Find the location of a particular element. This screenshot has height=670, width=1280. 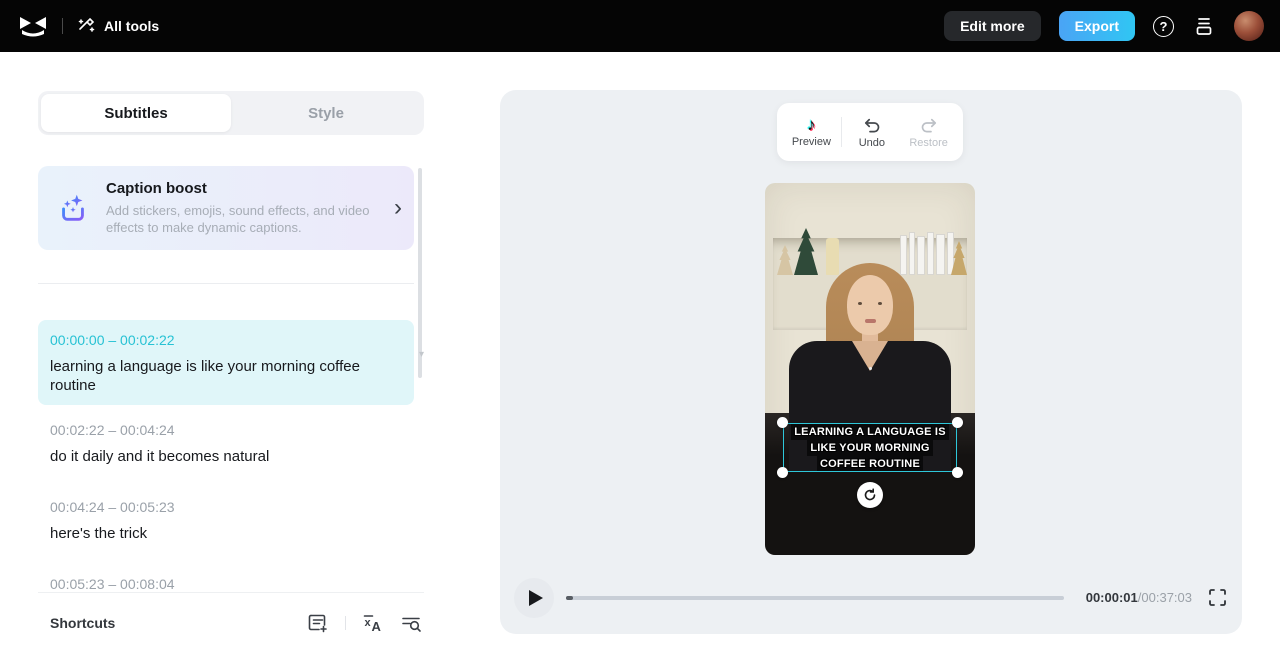

shortcuts-icons: x A is located at coordinates (364, 623).